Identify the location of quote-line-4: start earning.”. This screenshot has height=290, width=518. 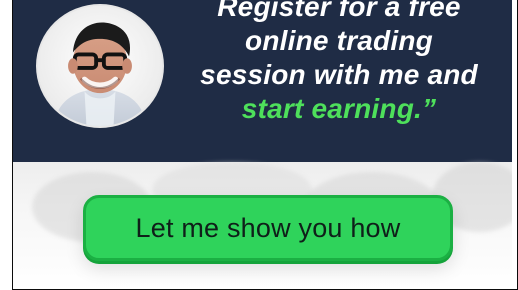
(339, 108).